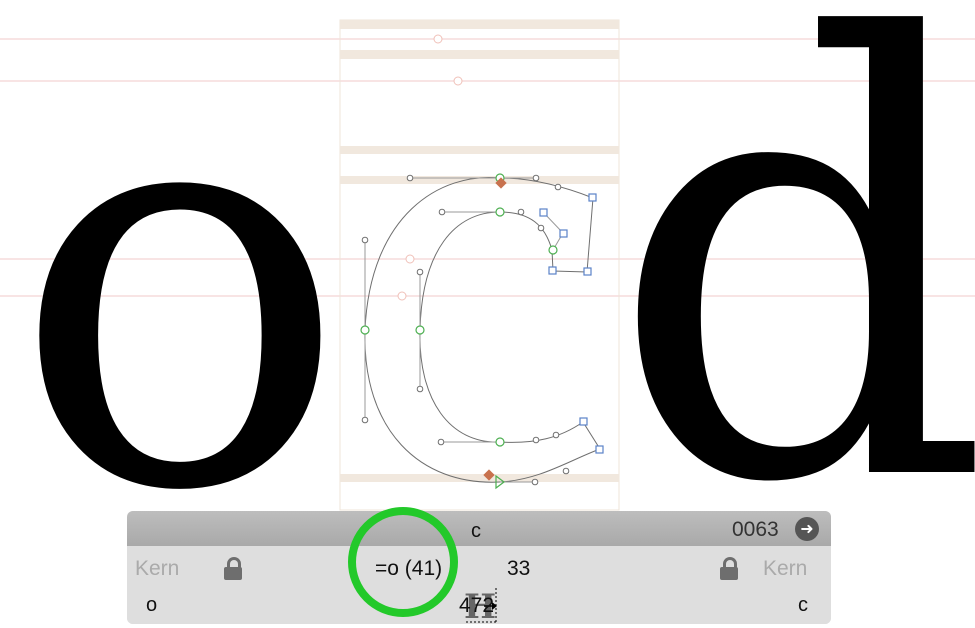 This screenshot has height=628, width=975. I want to click on glyph-info-panel: c 0063 ➜ Kern =o (41) H 33 Kern o 472 c, so click(479, 567).